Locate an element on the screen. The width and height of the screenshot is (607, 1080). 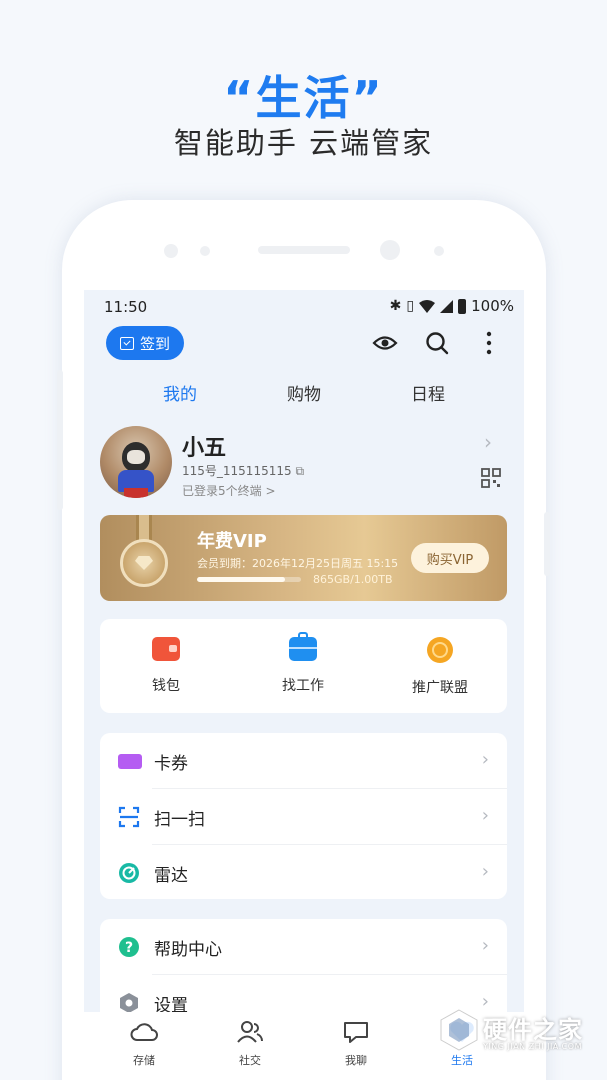
wallet-action: 钱包 is located at coordinates (166, 666).